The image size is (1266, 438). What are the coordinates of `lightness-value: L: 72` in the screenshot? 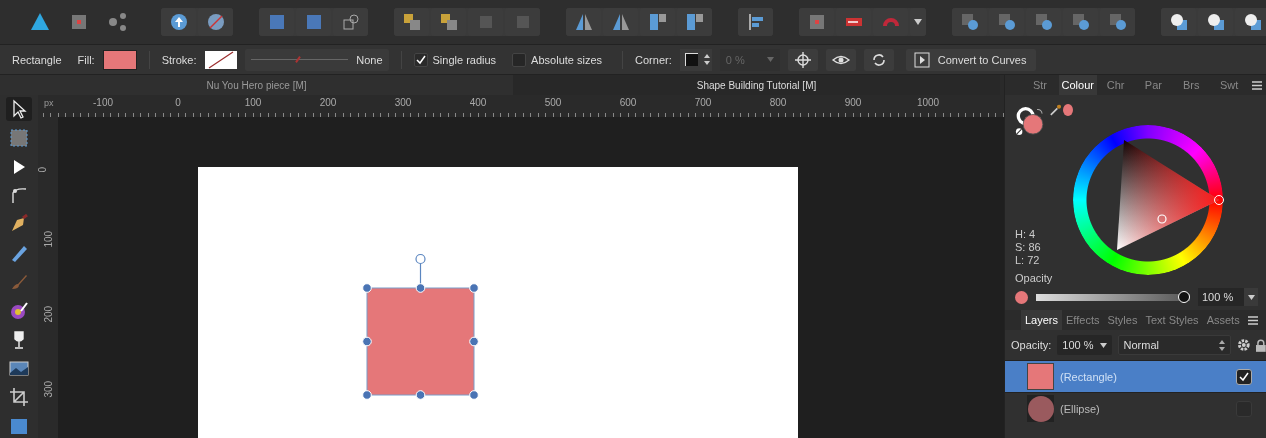 It's located at (1028, 260).